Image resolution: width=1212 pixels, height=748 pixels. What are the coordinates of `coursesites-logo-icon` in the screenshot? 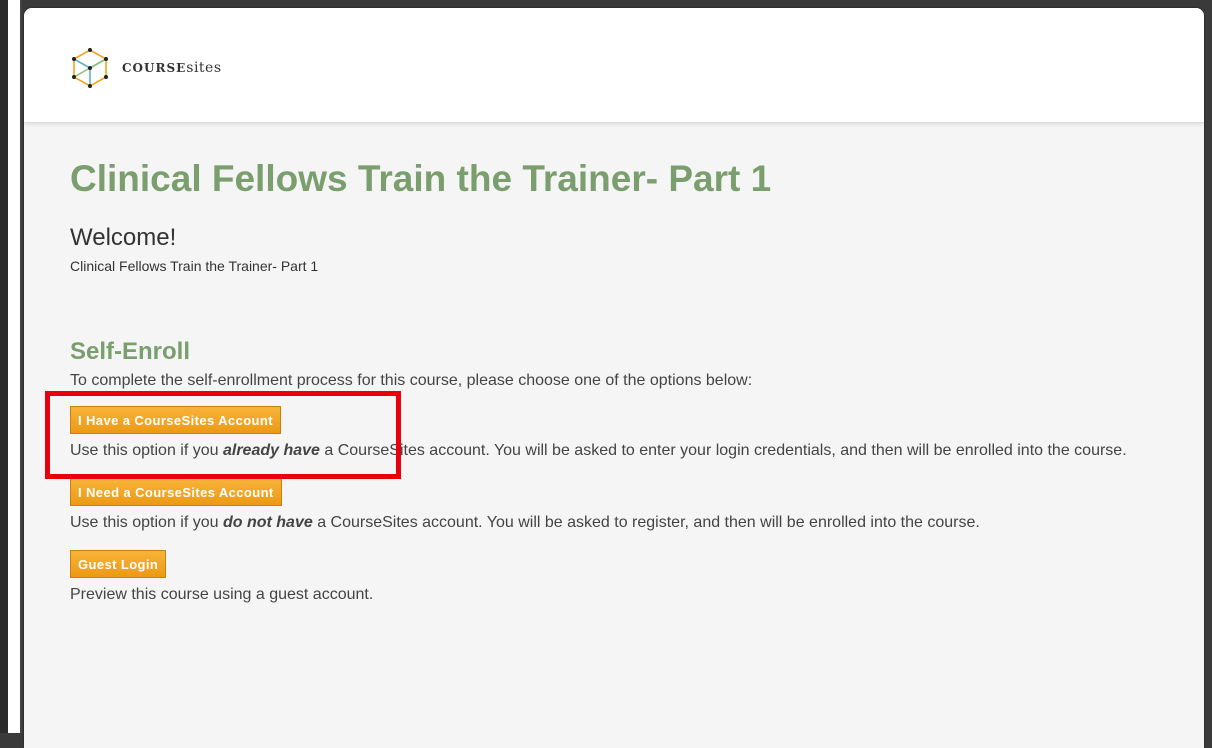 It's located at (90, 68).